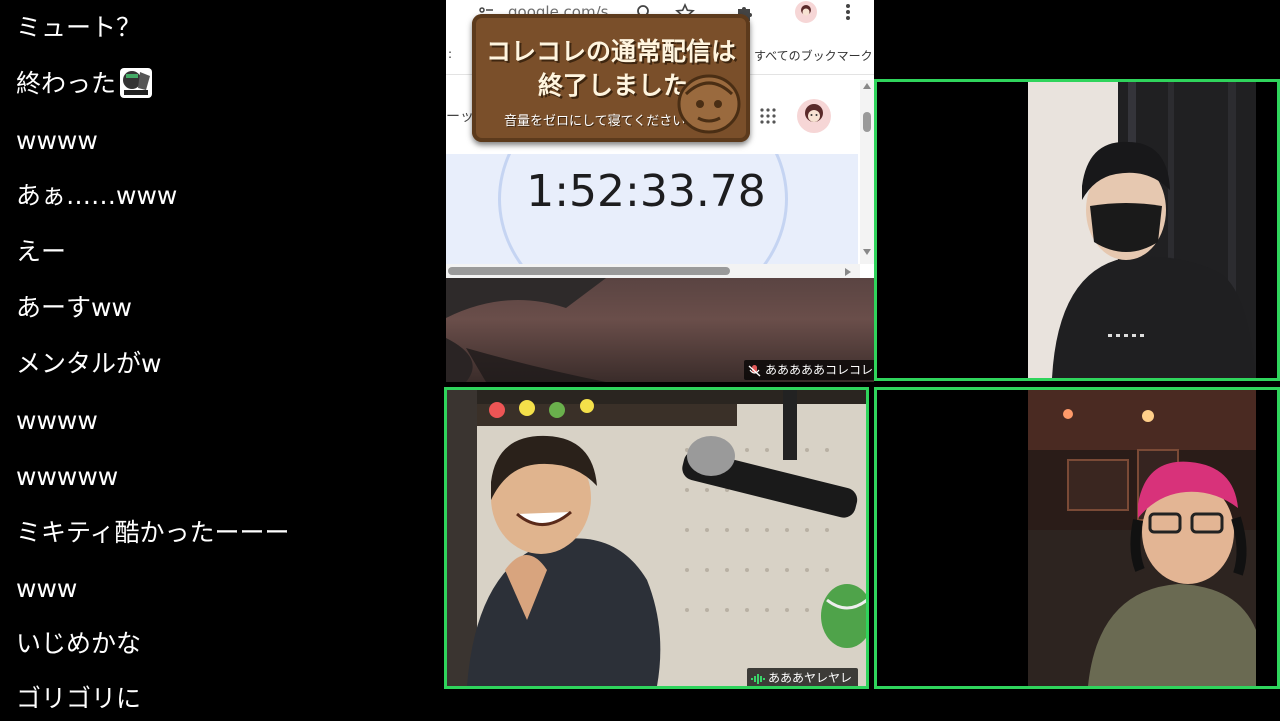 This screenshot has height=721, width=1280. What do you see at coordinates (867, 122) in the screenshot?
I see `vertical-scroll-thumb` at bounding box center [867, 122].